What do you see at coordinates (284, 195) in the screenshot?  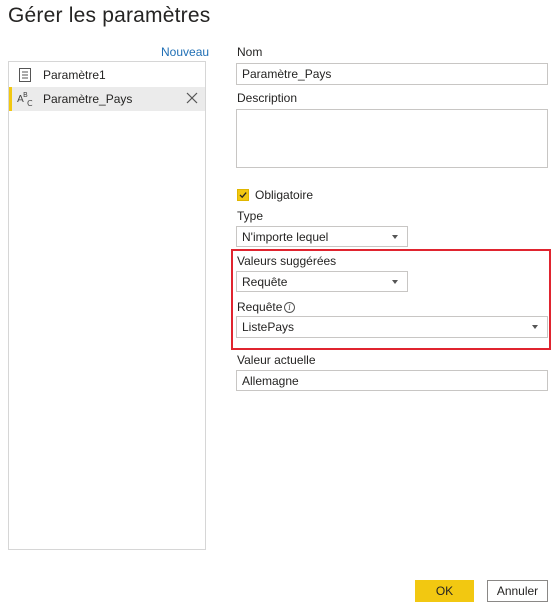 I see `required-label: Obligatoire` at bounding box center [284, 195].